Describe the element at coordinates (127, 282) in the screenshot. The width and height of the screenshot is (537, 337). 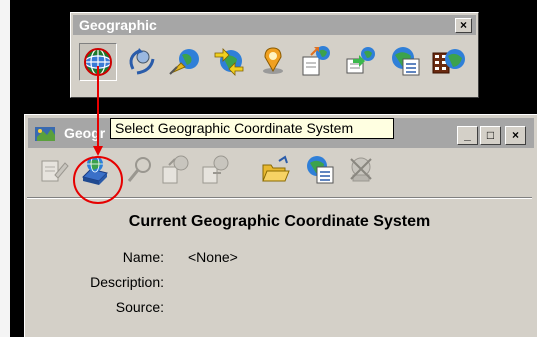
I see `description-label: Description:` at that location.